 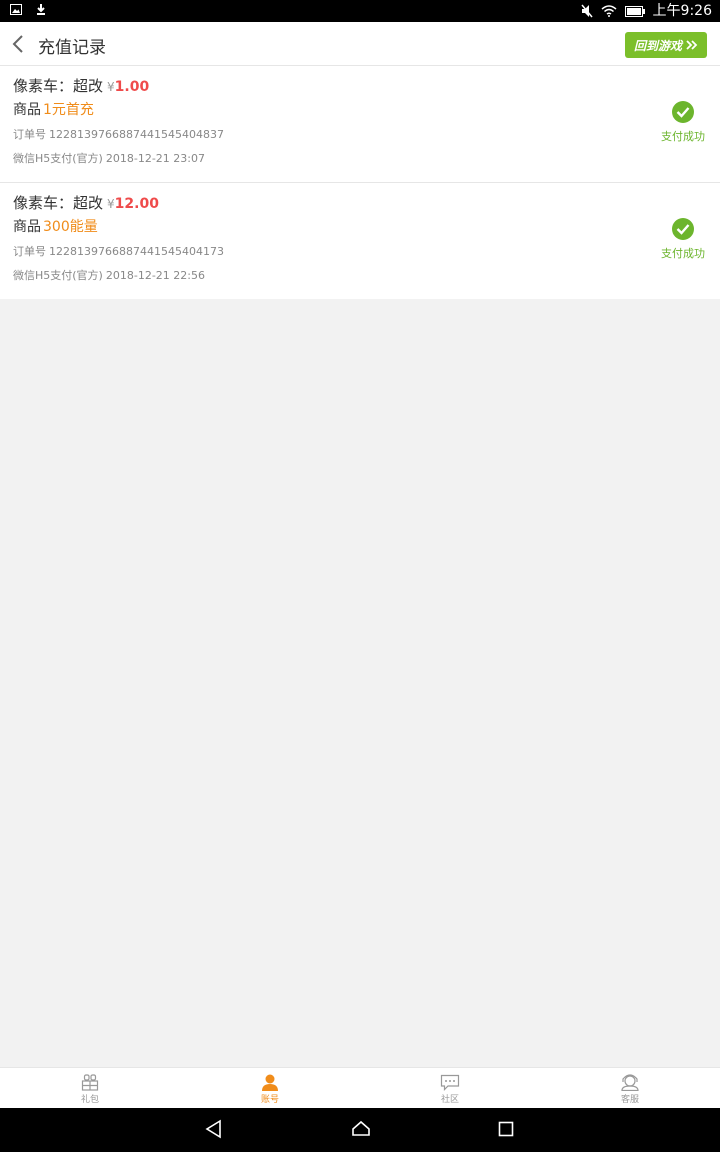 What do you see at coordinates (586, 11) in the screenshot?
I see `mute-icon` at bounding box center [586, 11].